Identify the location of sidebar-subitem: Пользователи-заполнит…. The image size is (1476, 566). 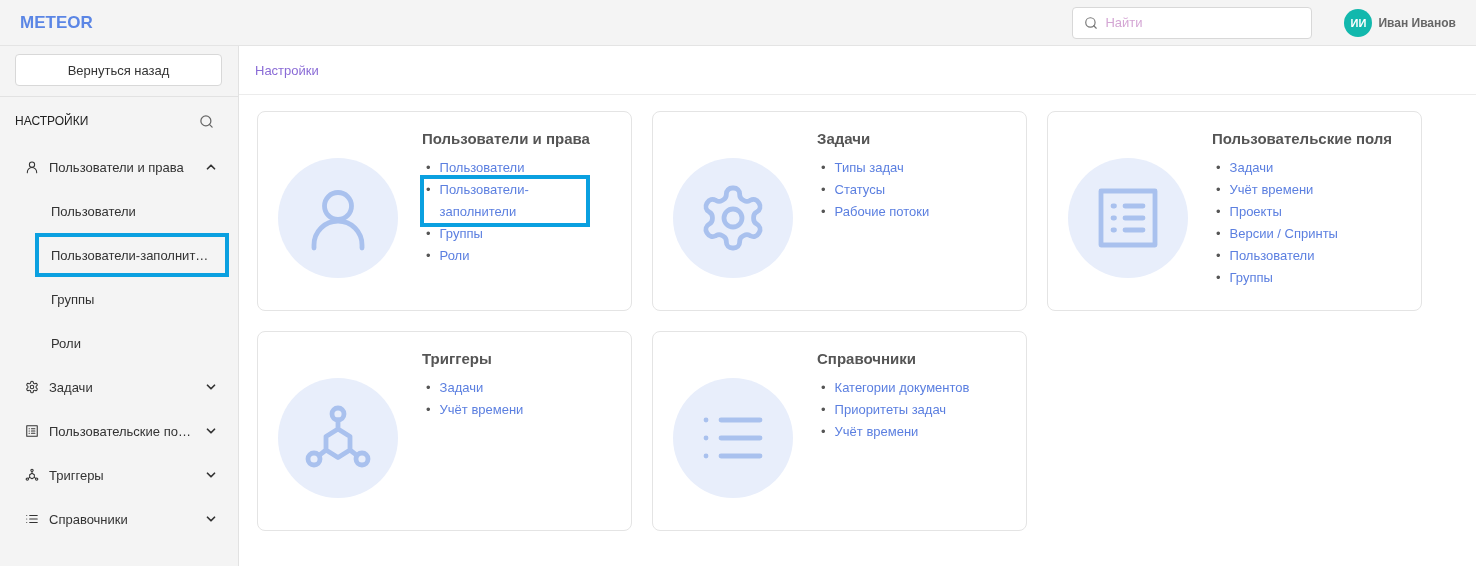
(132, 255).